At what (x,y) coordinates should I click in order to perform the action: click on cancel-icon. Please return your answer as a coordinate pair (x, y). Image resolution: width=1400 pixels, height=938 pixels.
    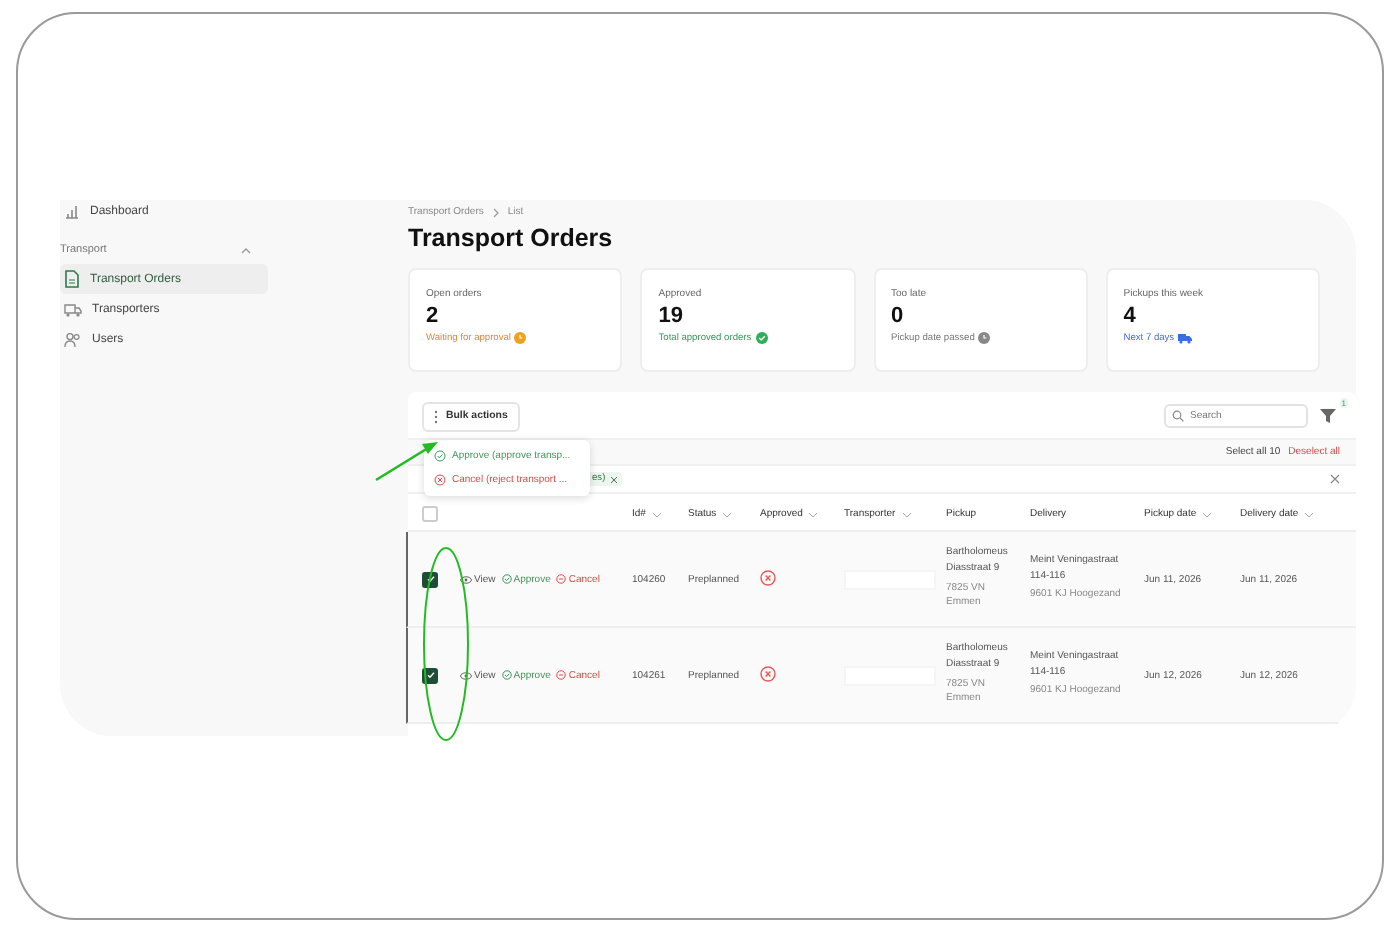
    Looking at the image, I should click on (440, 480).